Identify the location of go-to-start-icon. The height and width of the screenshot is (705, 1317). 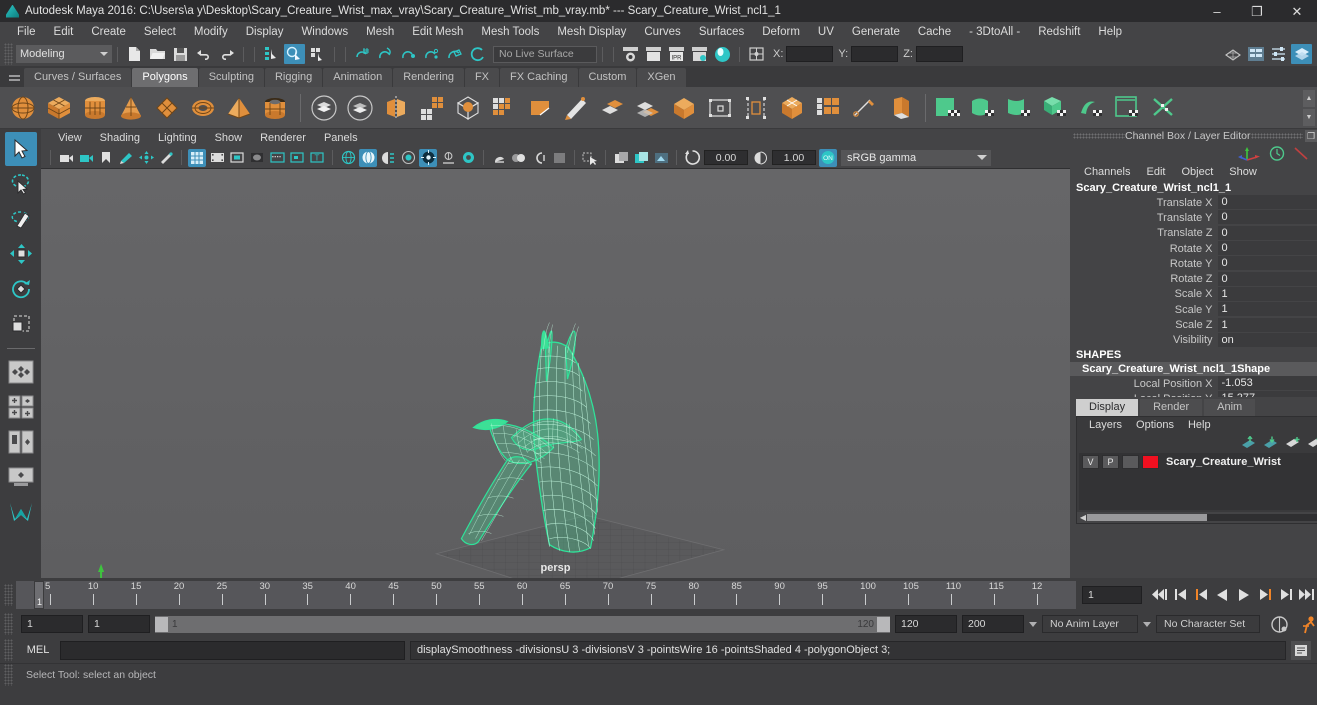
(1159, 595).